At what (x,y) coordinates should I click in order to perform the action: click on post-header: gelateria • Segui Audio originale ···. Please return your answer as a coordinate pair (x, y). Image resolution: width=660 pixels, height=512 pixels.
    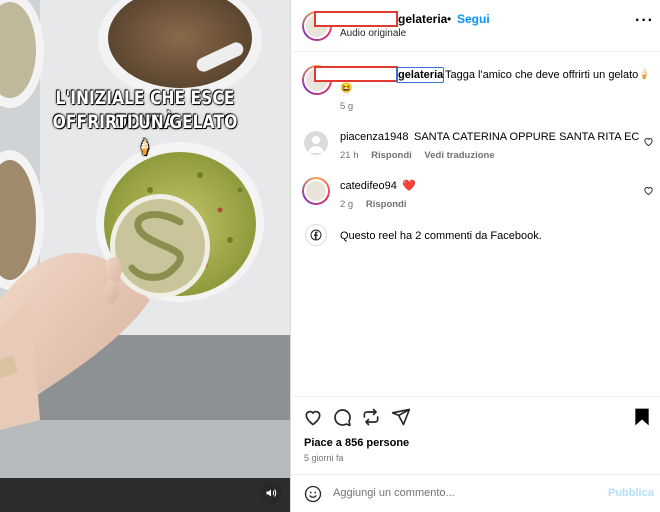
    Looking at the image, I should click on (475, 26).